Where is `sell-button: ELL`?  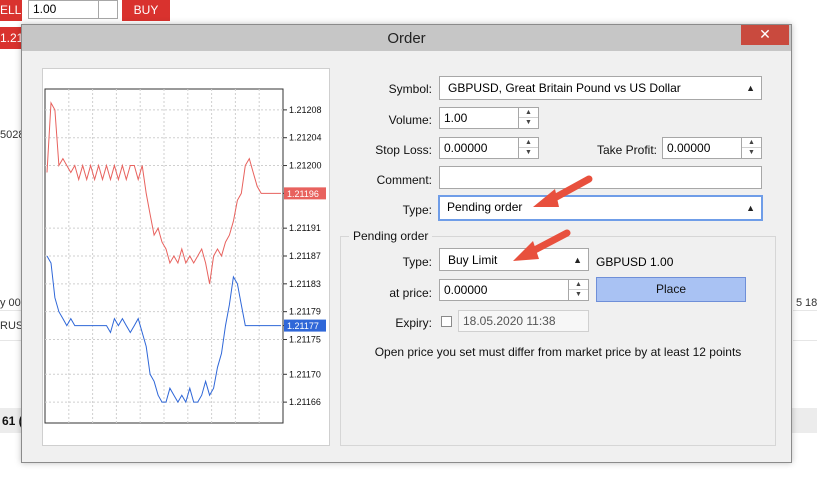 sell-button: ELL is located at coordinates (11, 10).